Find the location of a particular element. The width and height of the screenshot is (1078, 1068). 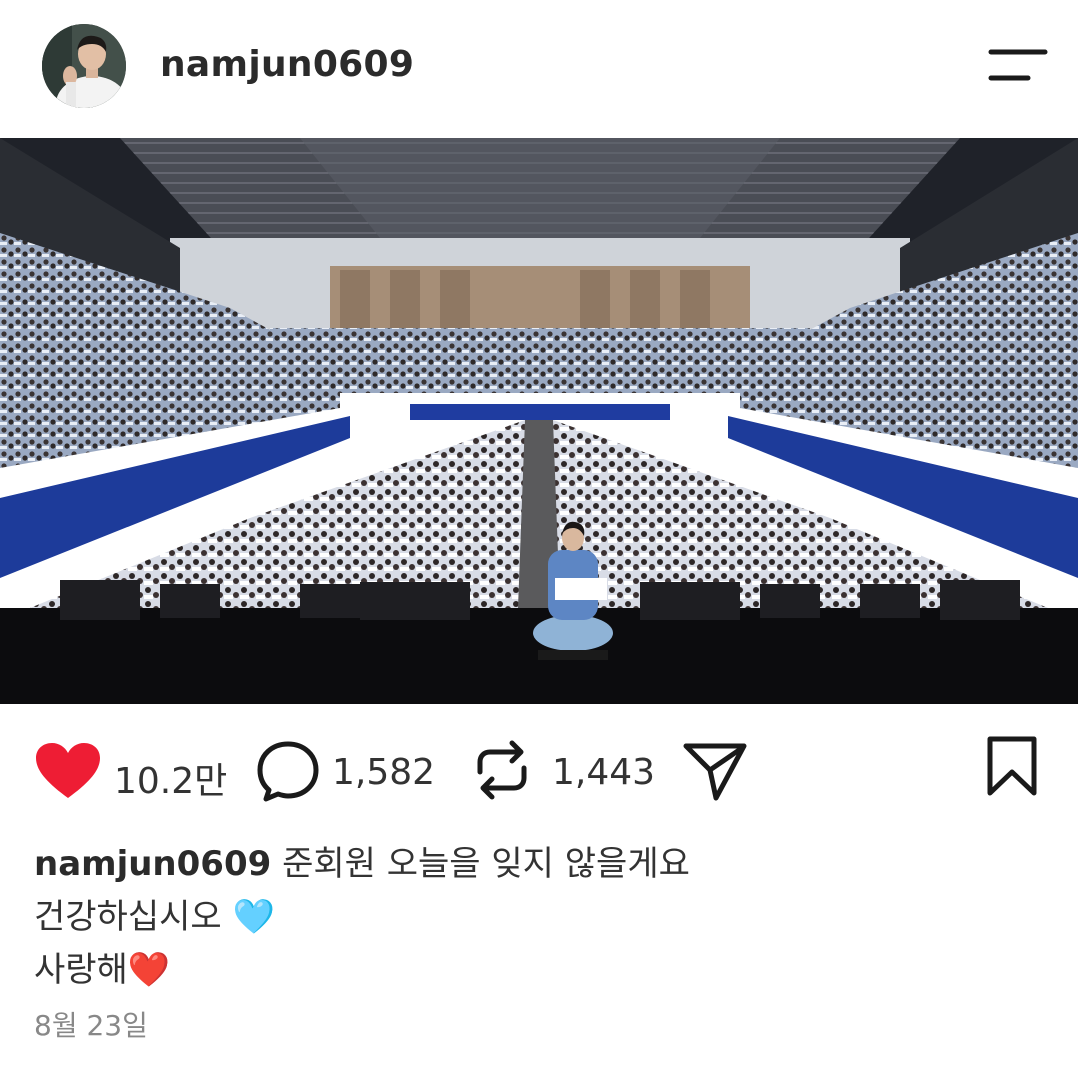

menu-icon is located at coordinates (1018, 66).